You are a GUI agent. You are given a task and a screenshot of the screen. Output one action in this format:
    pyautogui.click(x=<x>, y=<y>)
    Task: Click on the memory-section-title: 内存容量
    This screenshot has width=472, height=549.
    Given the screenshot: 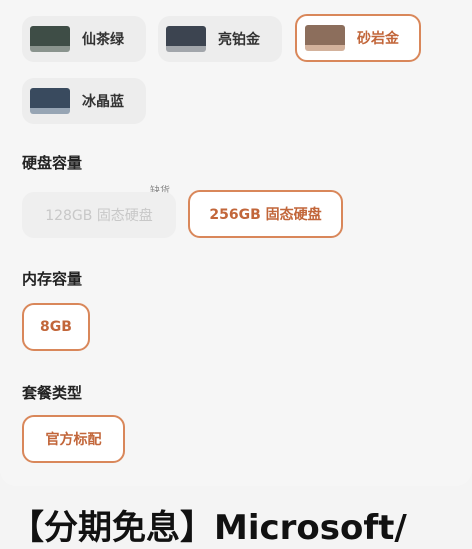 What is the action you would take?
    pyautogui.click(x=52, y=279)
    